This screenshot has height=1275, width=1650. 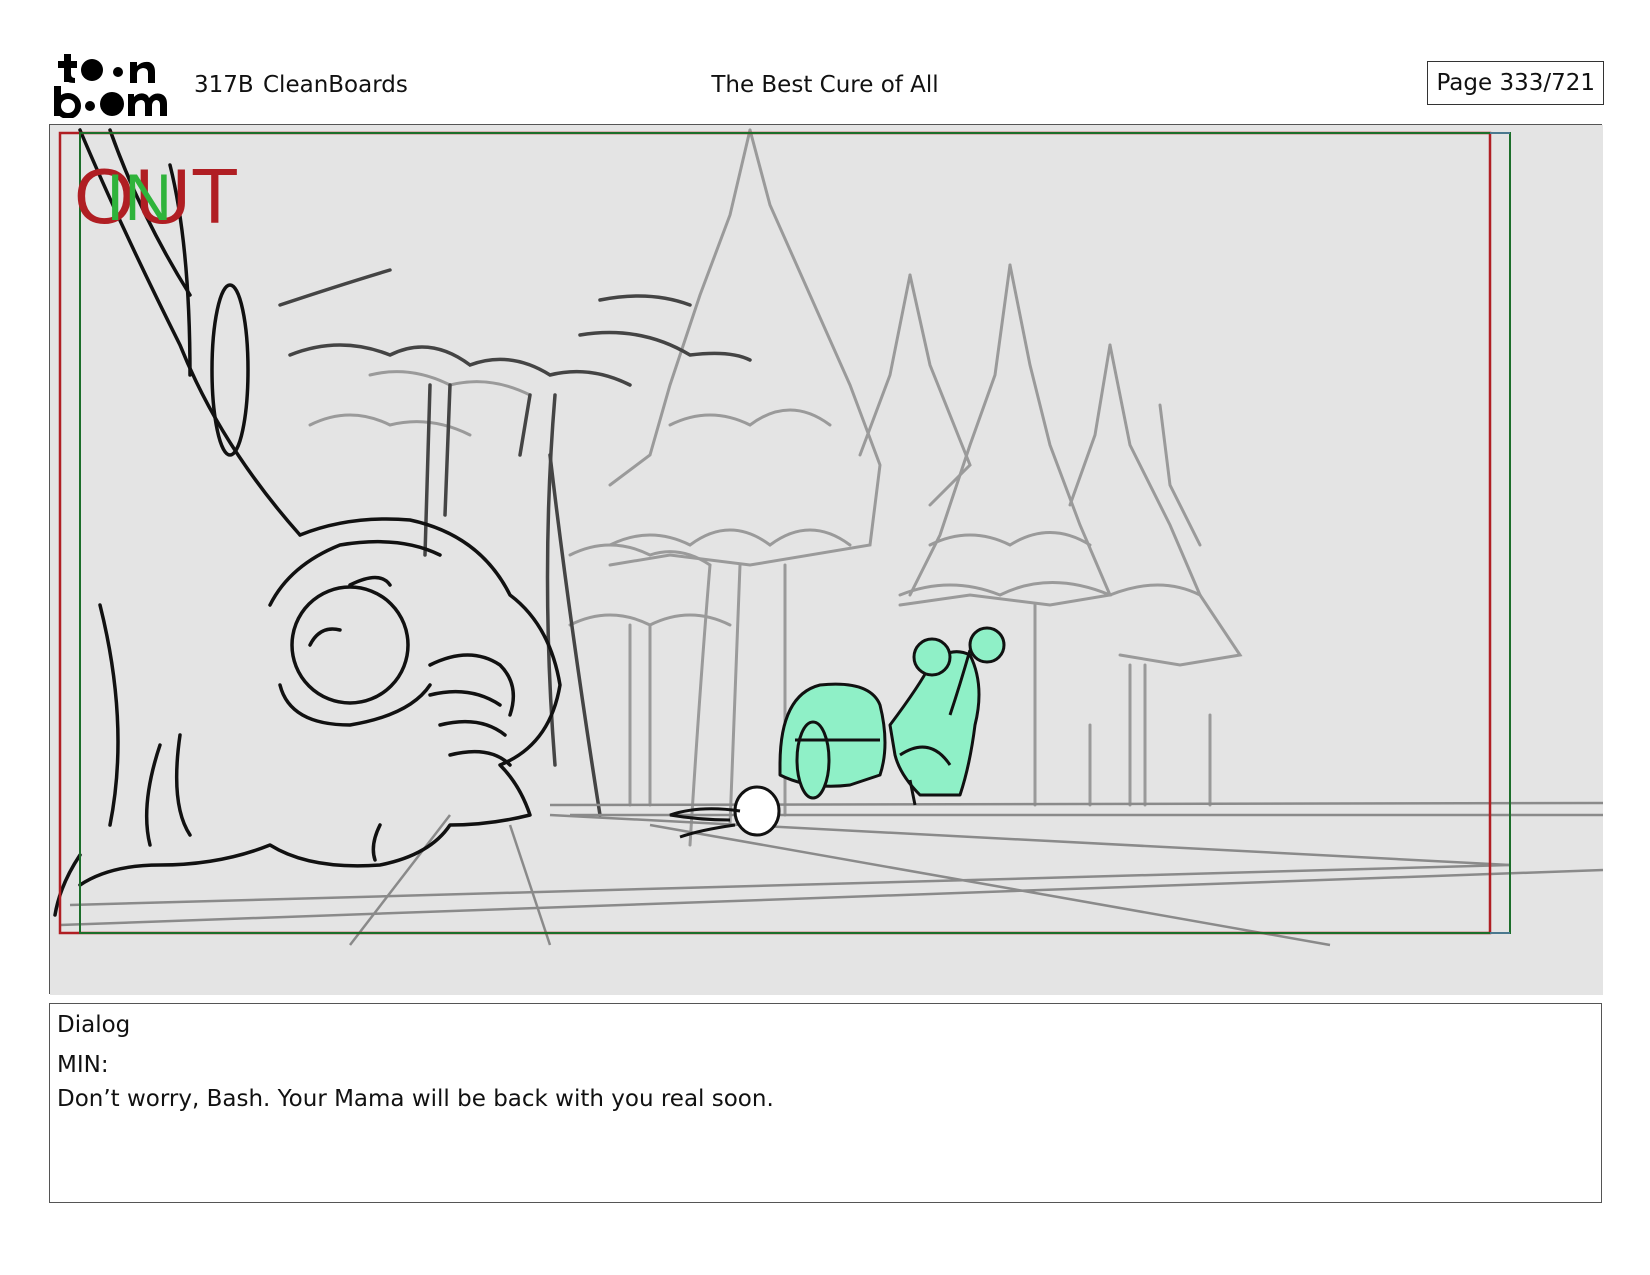 What do you see at coordinates (825, 85) in the screenshot?
I see `episode-title: The Best Cure of All` at bounding box center [825, 85].